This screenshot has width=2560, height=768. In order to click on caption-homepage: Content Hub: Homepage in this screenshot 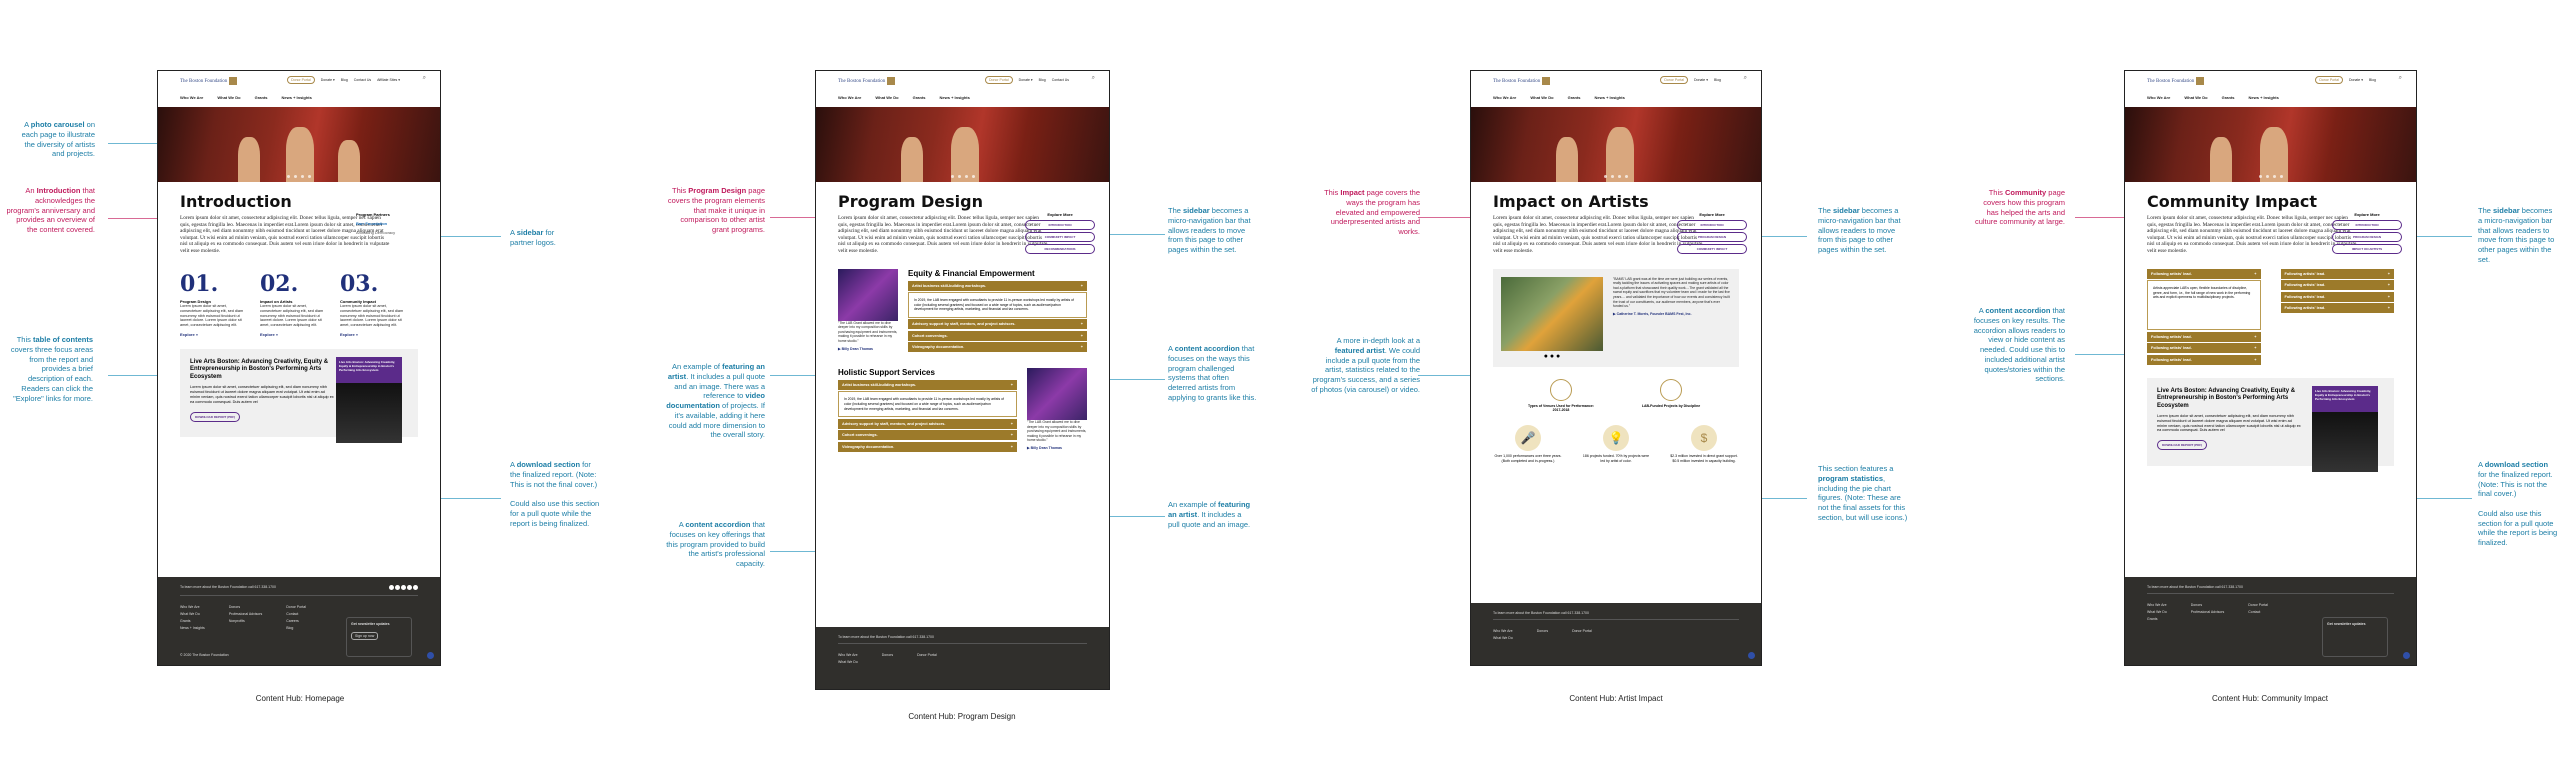, I will do `click(300, 698)`.